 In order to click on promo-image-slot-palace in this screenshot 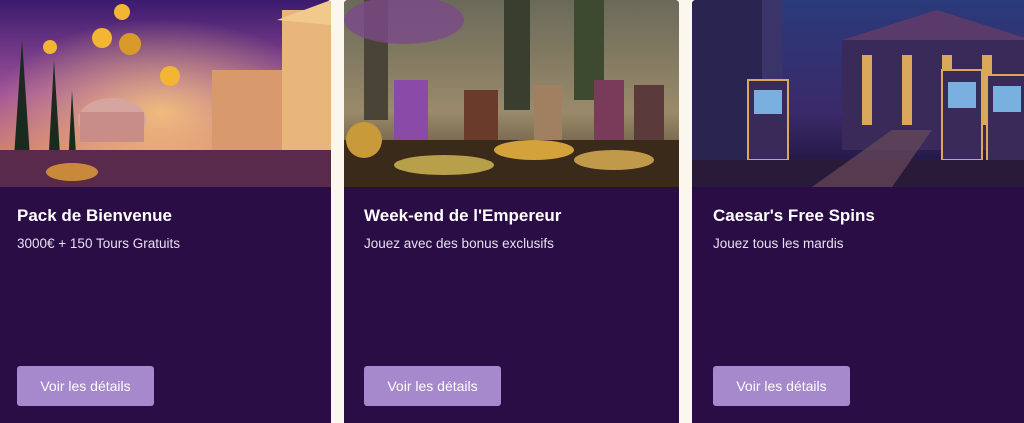, I will do `click(858, 93)`.